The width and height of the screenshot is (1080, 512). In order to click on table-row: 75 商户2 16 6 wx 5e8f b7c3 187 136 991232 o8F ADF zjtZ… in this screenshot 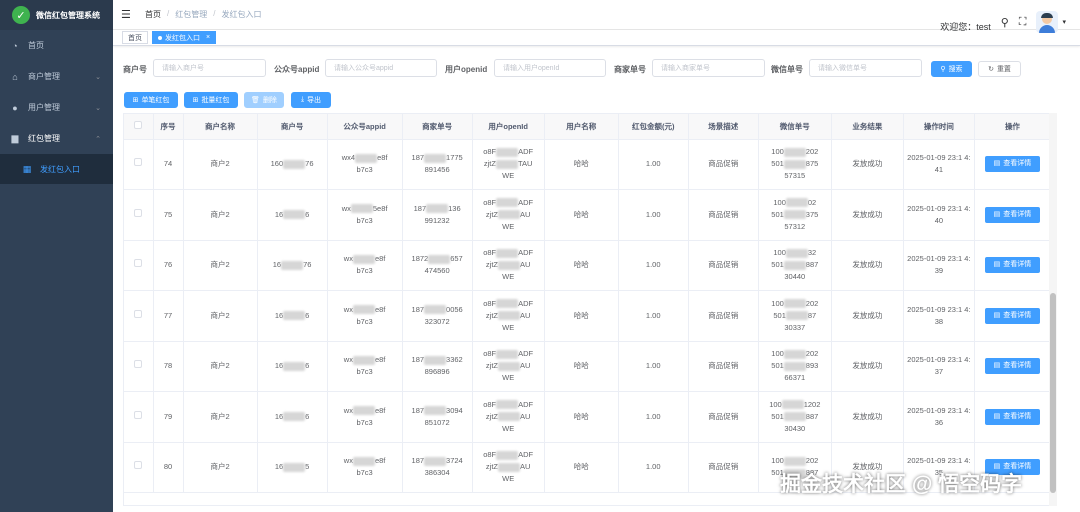, I will do `click(586, 215)`.